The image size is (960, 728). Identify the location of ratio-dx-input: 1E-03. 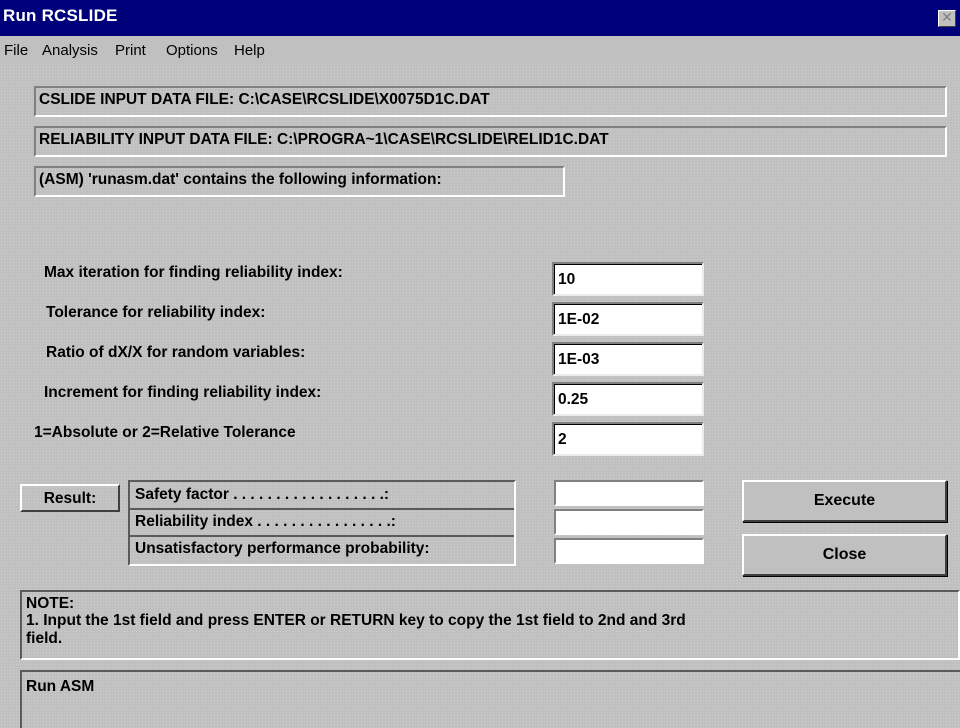
(628, 359).